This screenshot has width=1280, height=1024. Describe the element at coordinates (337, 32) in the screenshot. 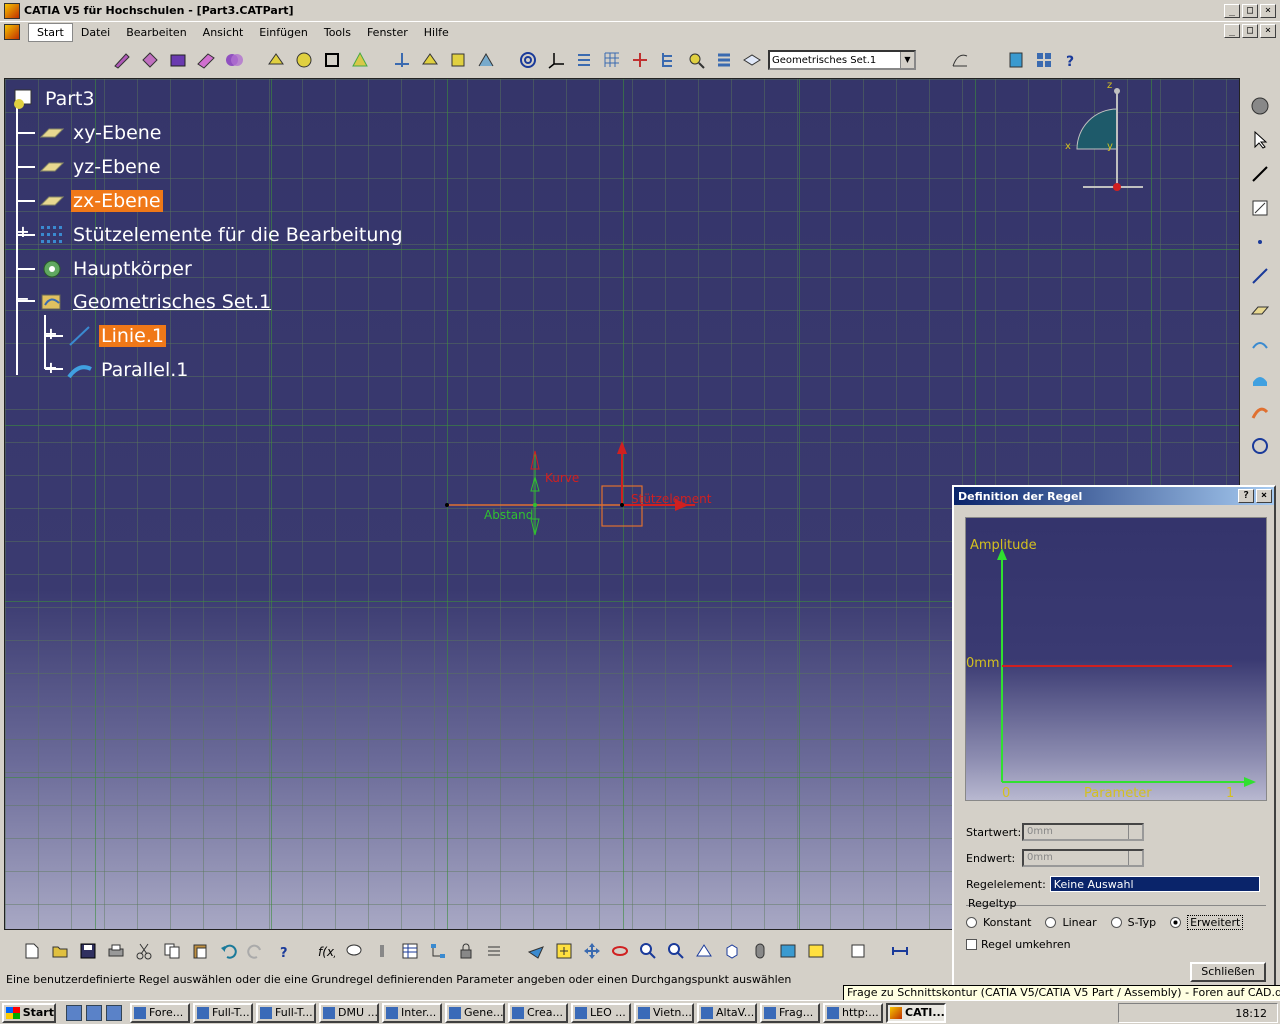

I see `menu-tools: Tools` at that location.